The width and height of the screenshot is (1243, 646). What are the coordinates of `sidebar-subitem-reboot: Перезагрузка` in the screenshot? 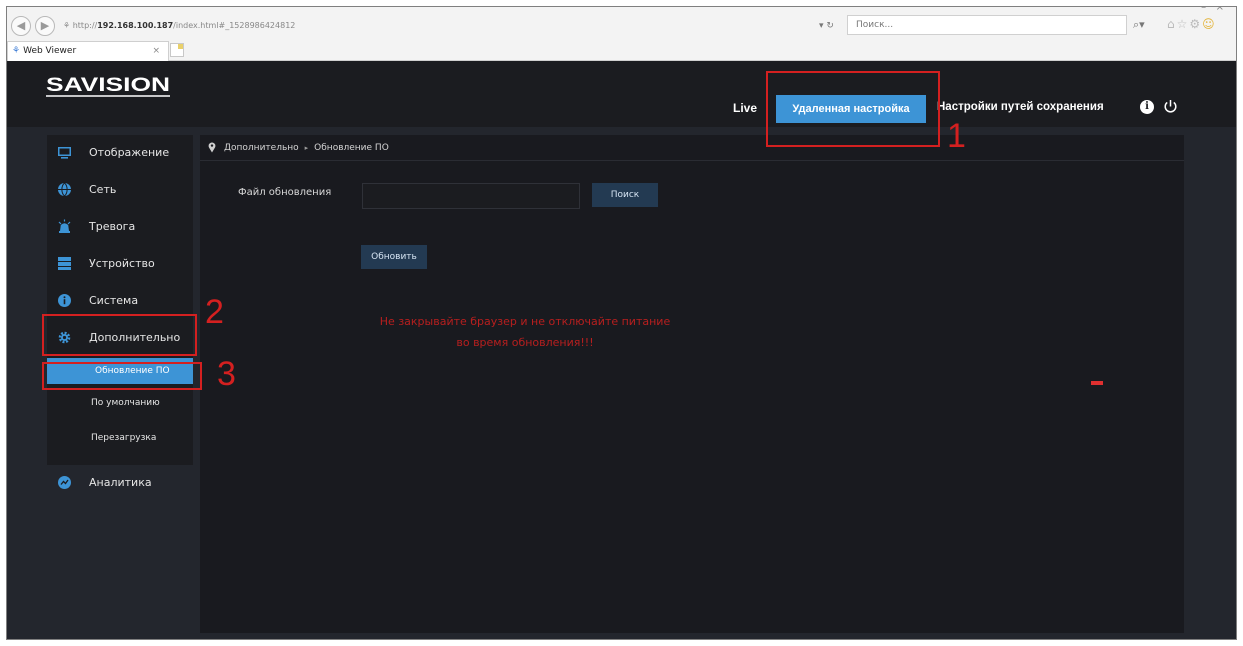 It's located at (120, 438).